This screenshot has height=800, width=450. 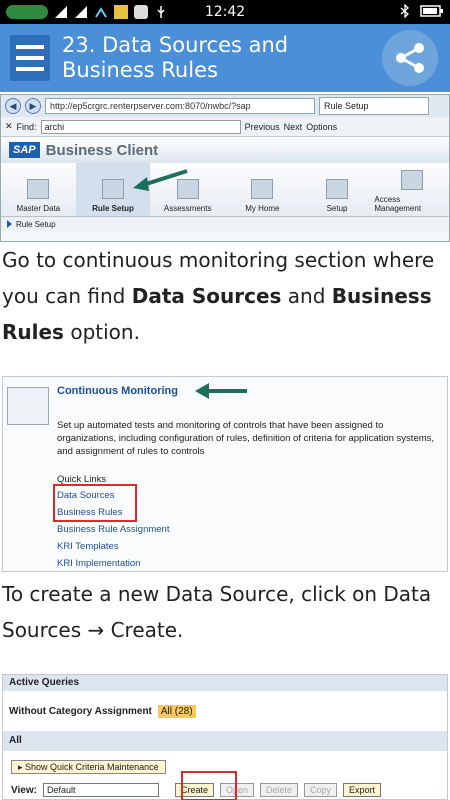 What do you see at coordinates (225, 741) in the screenshot?
I see `all-header: All` at bounding box center [225, 741].